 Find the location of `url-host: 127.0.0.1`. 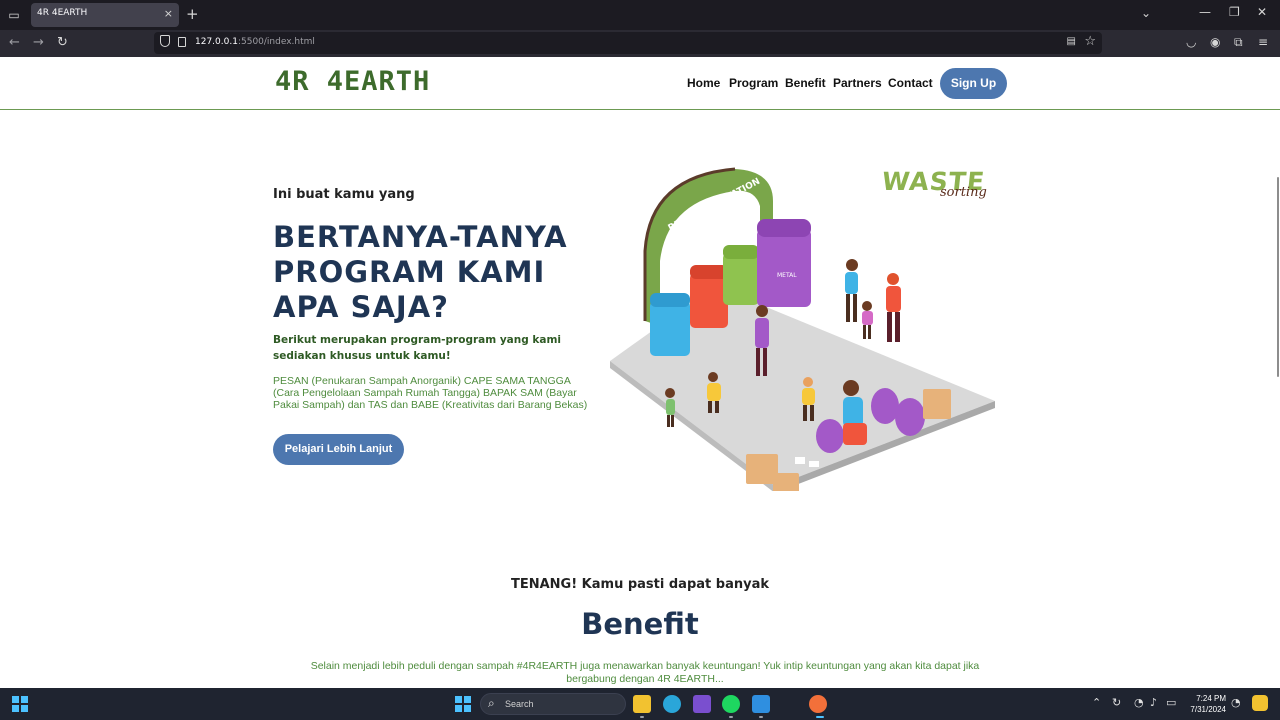

url-host: 127.0.0.1 is located at coordinates (216, 42).